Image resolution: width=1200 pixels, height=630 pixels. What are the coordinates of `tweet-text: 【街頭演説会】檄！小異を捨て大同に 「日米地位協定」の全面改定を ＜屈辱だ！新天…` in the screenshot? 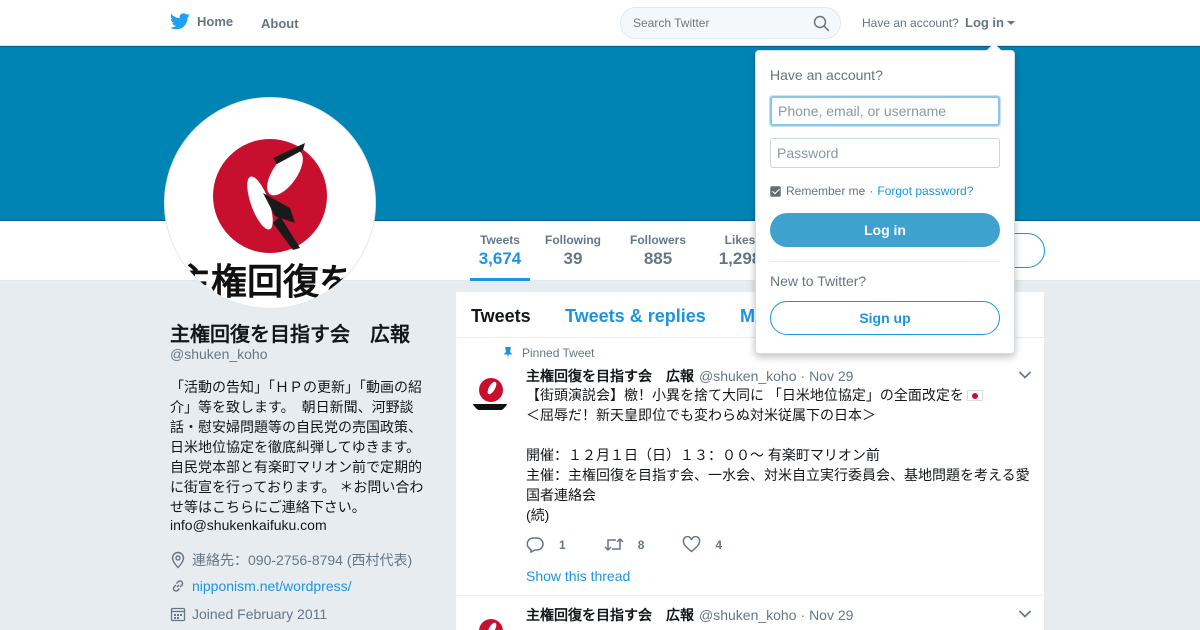 It's located at (780, 455).